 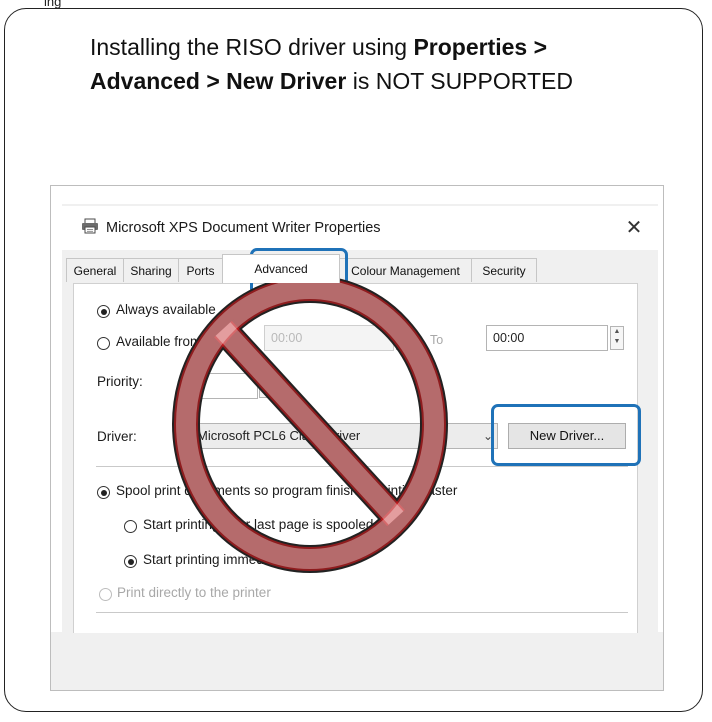 What do you see at coordinates (130, 526) in the screenshot?
I see `start-after-last-page-radio` at bounding box center [130, 526].